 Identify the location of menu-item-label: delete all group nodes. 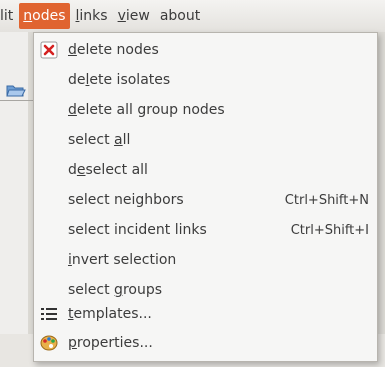
(146, 110).